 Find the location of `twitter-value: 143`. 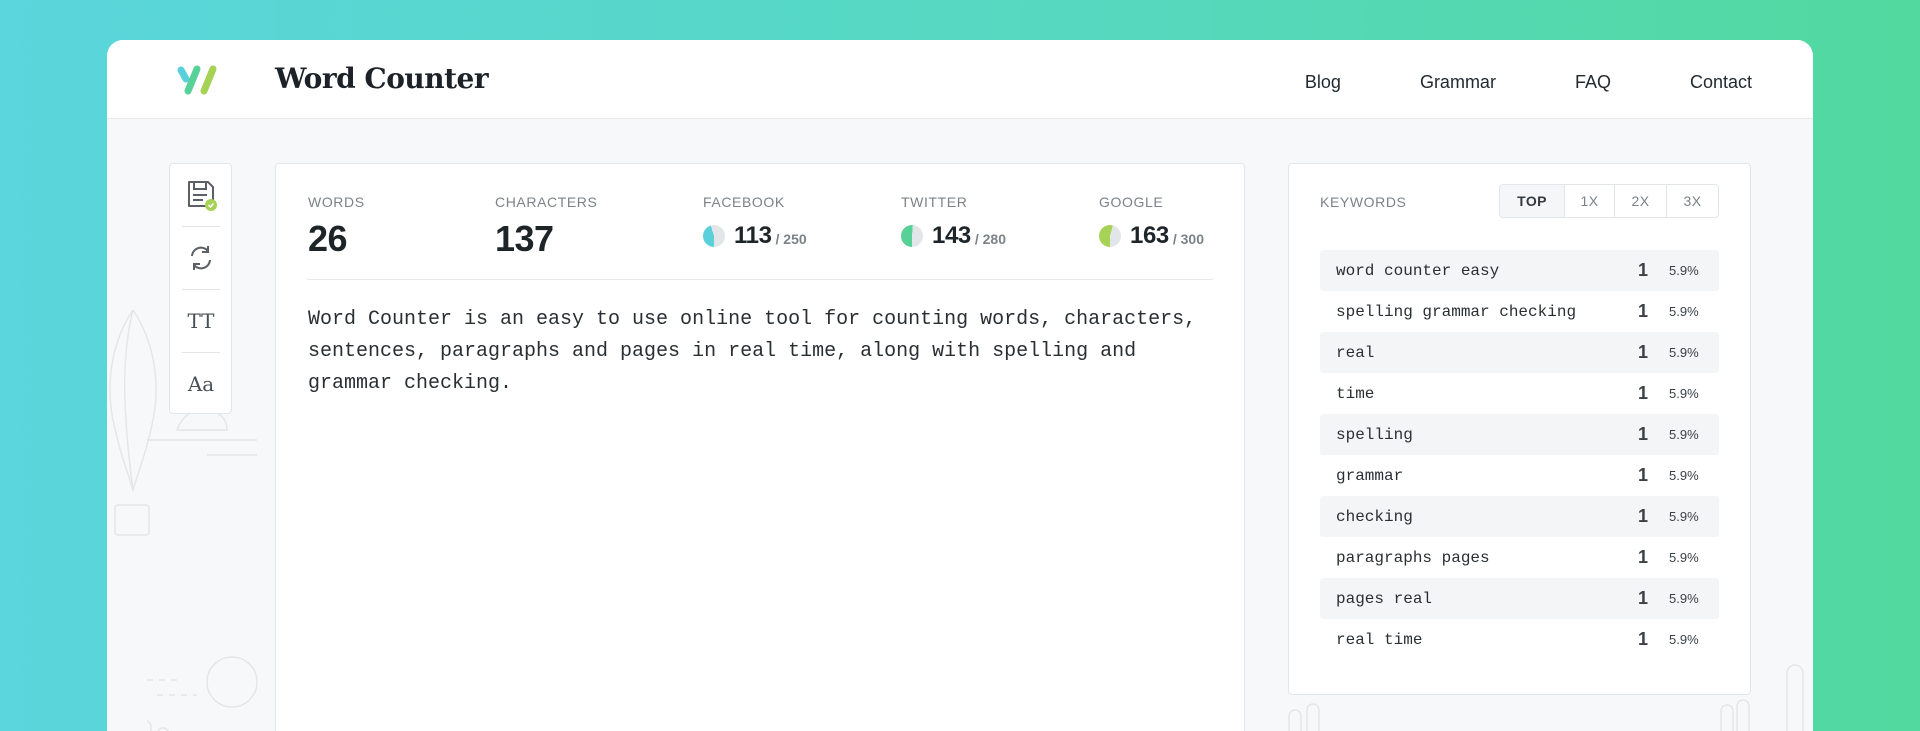

twitter-value: 143 is located at coordinates (951, 235).